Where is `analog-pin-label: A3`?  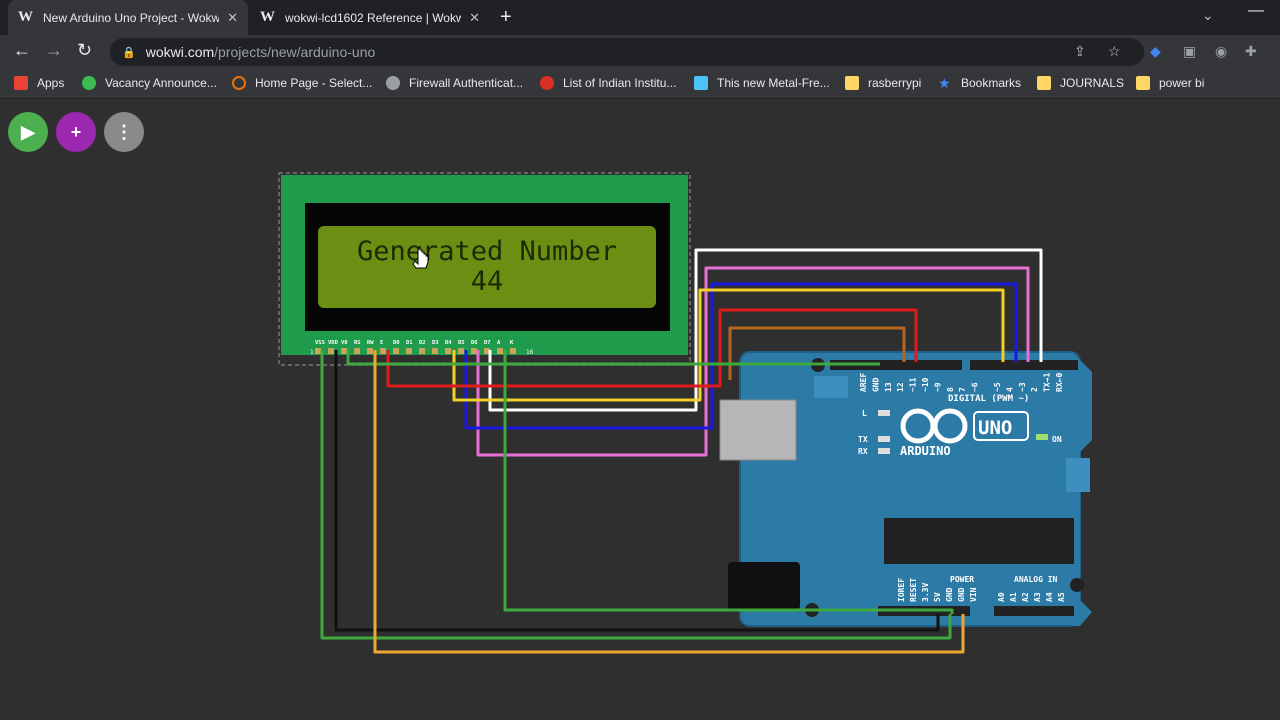
analog-pin-label: A3 is located at coordinates (1037, 597).